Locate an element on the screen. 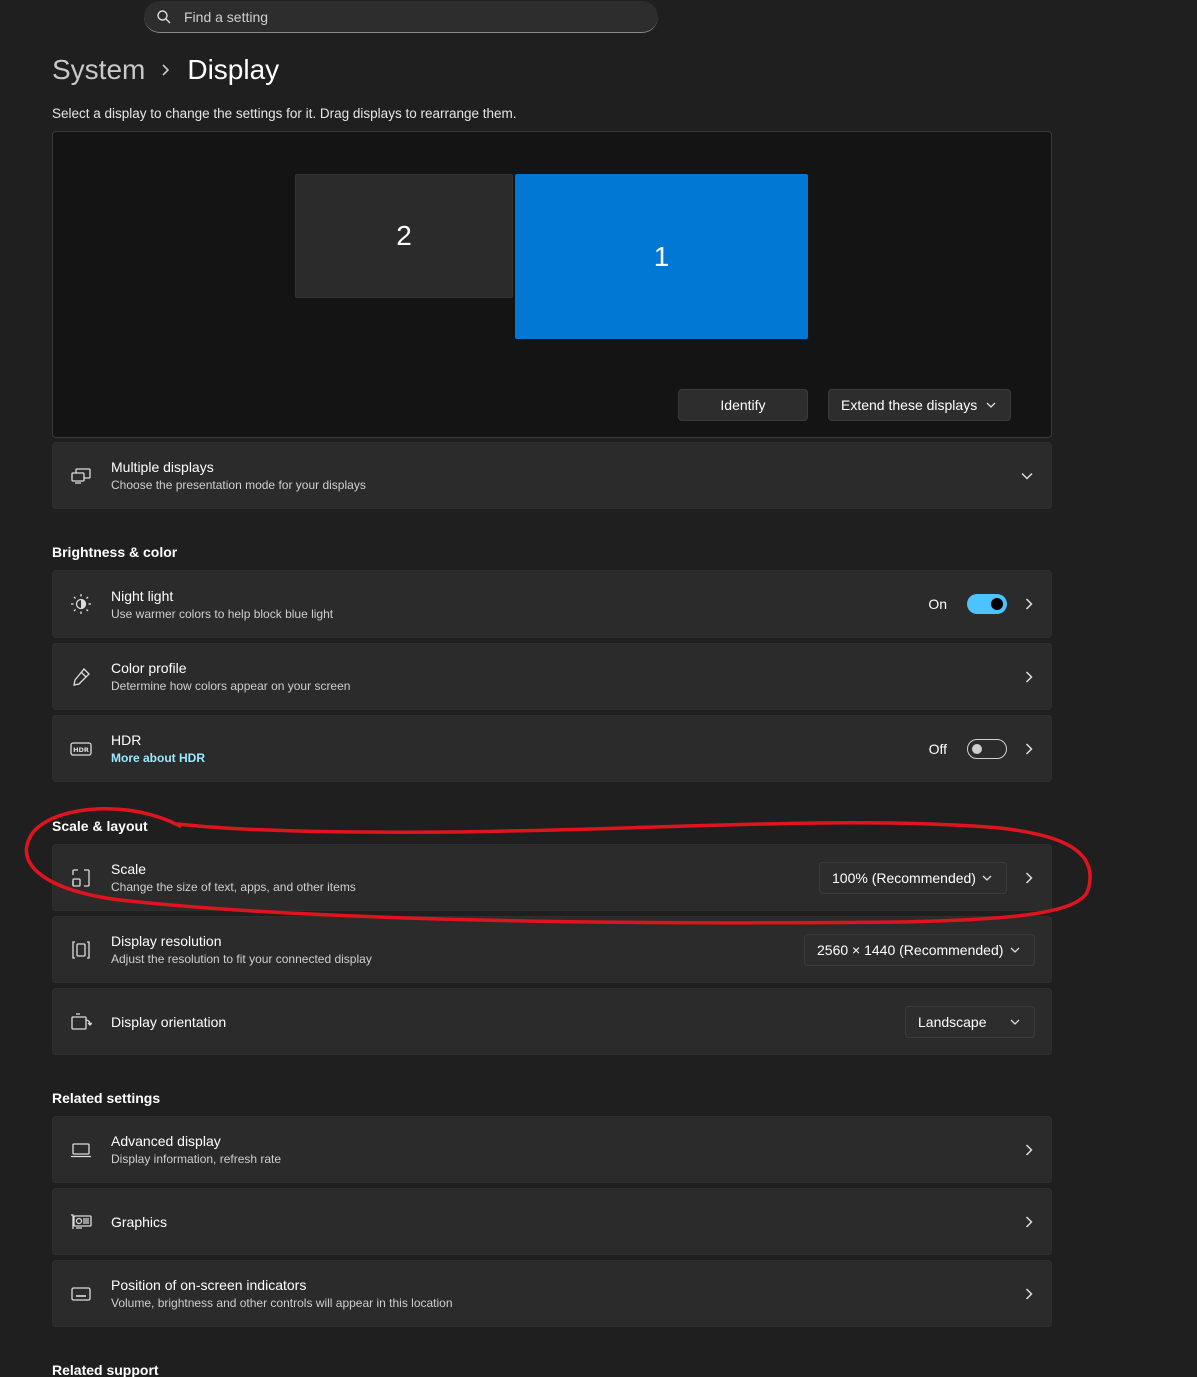 The width and height of the screenshot is (1197, 1377). monitor-2-label: 2 is located at coordinates (404, 235).